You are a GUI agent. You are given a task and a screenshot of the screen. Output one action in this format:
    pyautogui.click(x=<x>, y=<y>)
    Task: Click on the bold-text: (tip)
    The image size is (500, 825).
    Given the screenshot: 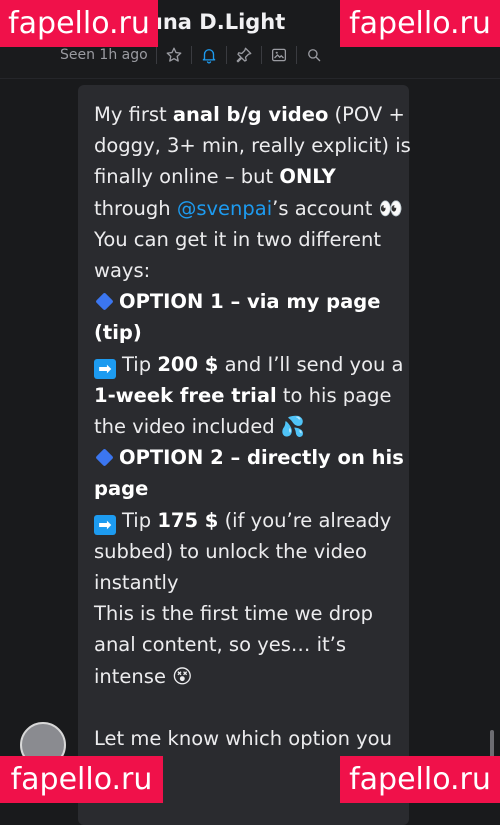 What is the action you would take?
    pyautogui.click(x=118, y=333)
    